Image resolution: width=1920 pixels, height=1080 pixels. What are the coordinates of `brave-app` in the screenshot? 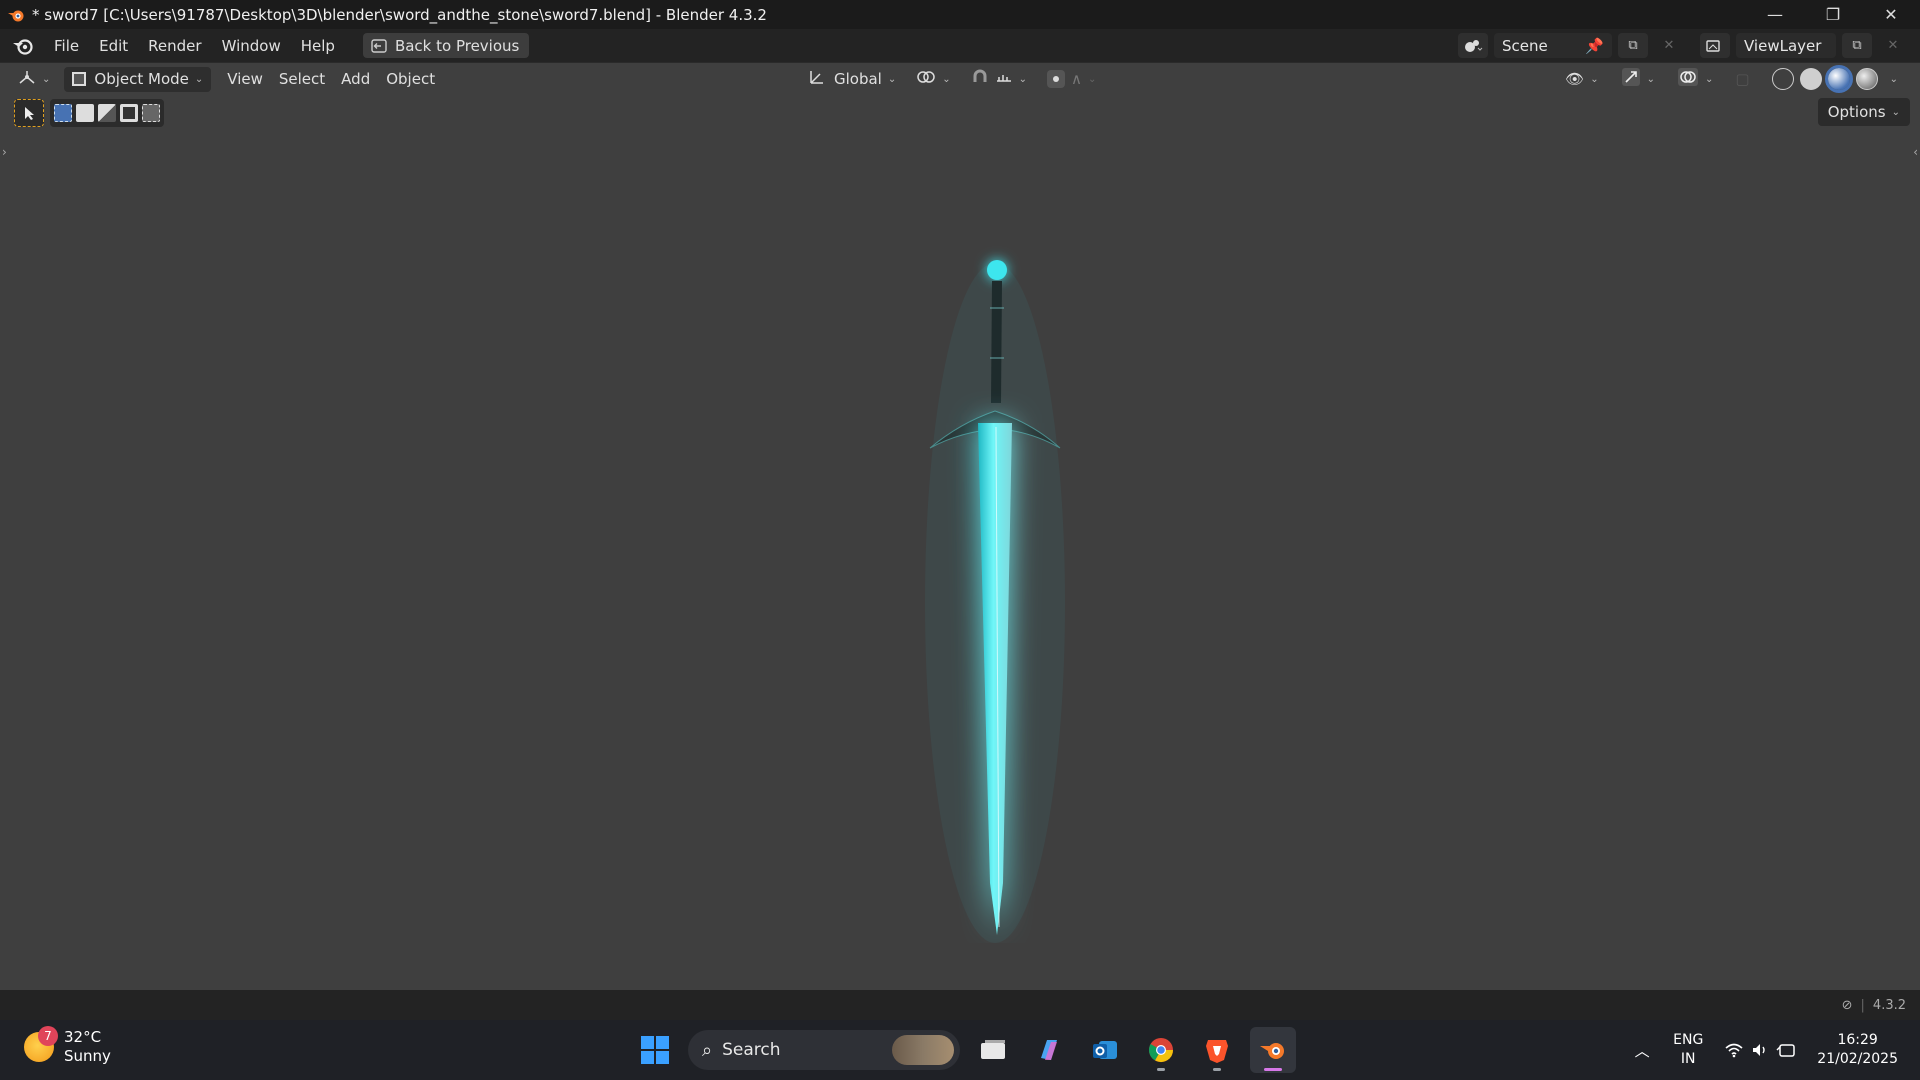 It's located at (1217, 1050).